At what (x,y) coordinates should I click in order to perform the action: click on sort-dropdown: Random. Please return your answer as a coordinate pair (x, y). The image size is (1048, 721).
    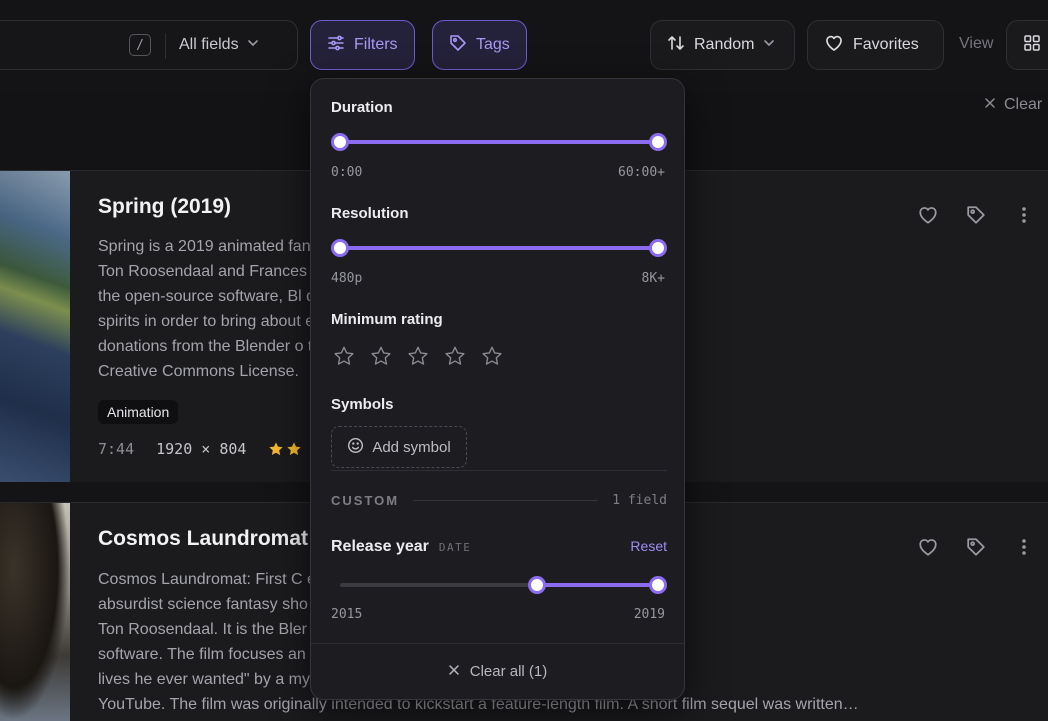
    Looking at the image, I should click on (722, 45).